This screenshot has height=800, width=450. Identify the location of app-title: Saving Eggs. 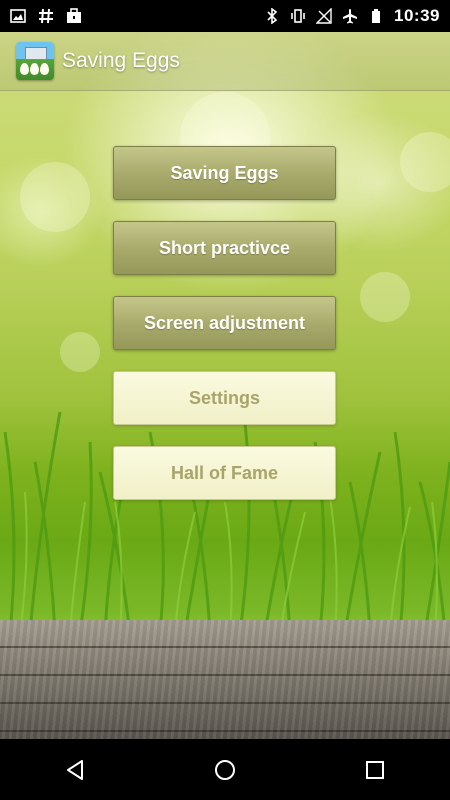
(121, 60).